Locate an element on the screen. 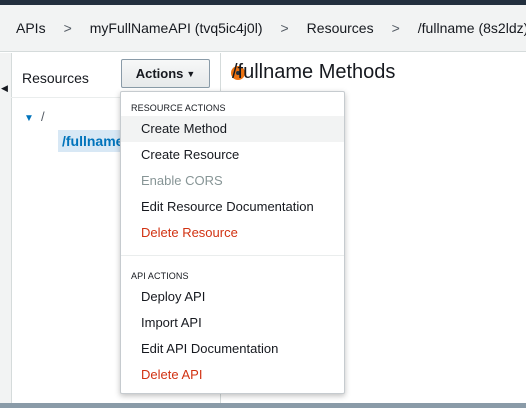  caret-down-icon: ▼ is located at coordinates (191, 73).